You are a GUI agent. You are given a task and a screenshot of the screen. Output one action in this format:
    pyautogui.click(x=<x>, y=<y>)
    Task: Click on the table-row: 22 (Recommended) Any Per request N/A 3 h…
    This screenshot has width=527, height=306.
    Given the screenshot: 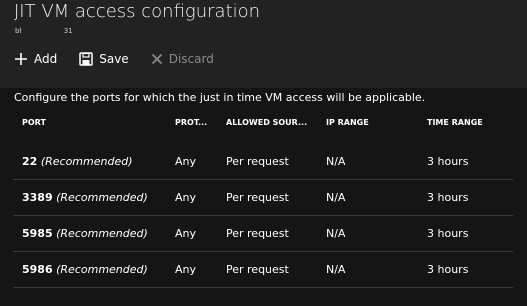 What is the action you would take?
    pyautogui.click(x=269, y=162)
    